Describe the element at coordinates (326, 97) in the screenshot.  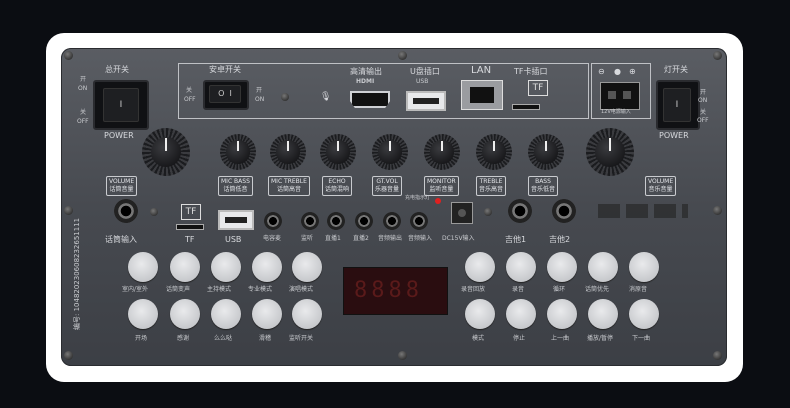
I see `mic-icon: 🎙` at that location.